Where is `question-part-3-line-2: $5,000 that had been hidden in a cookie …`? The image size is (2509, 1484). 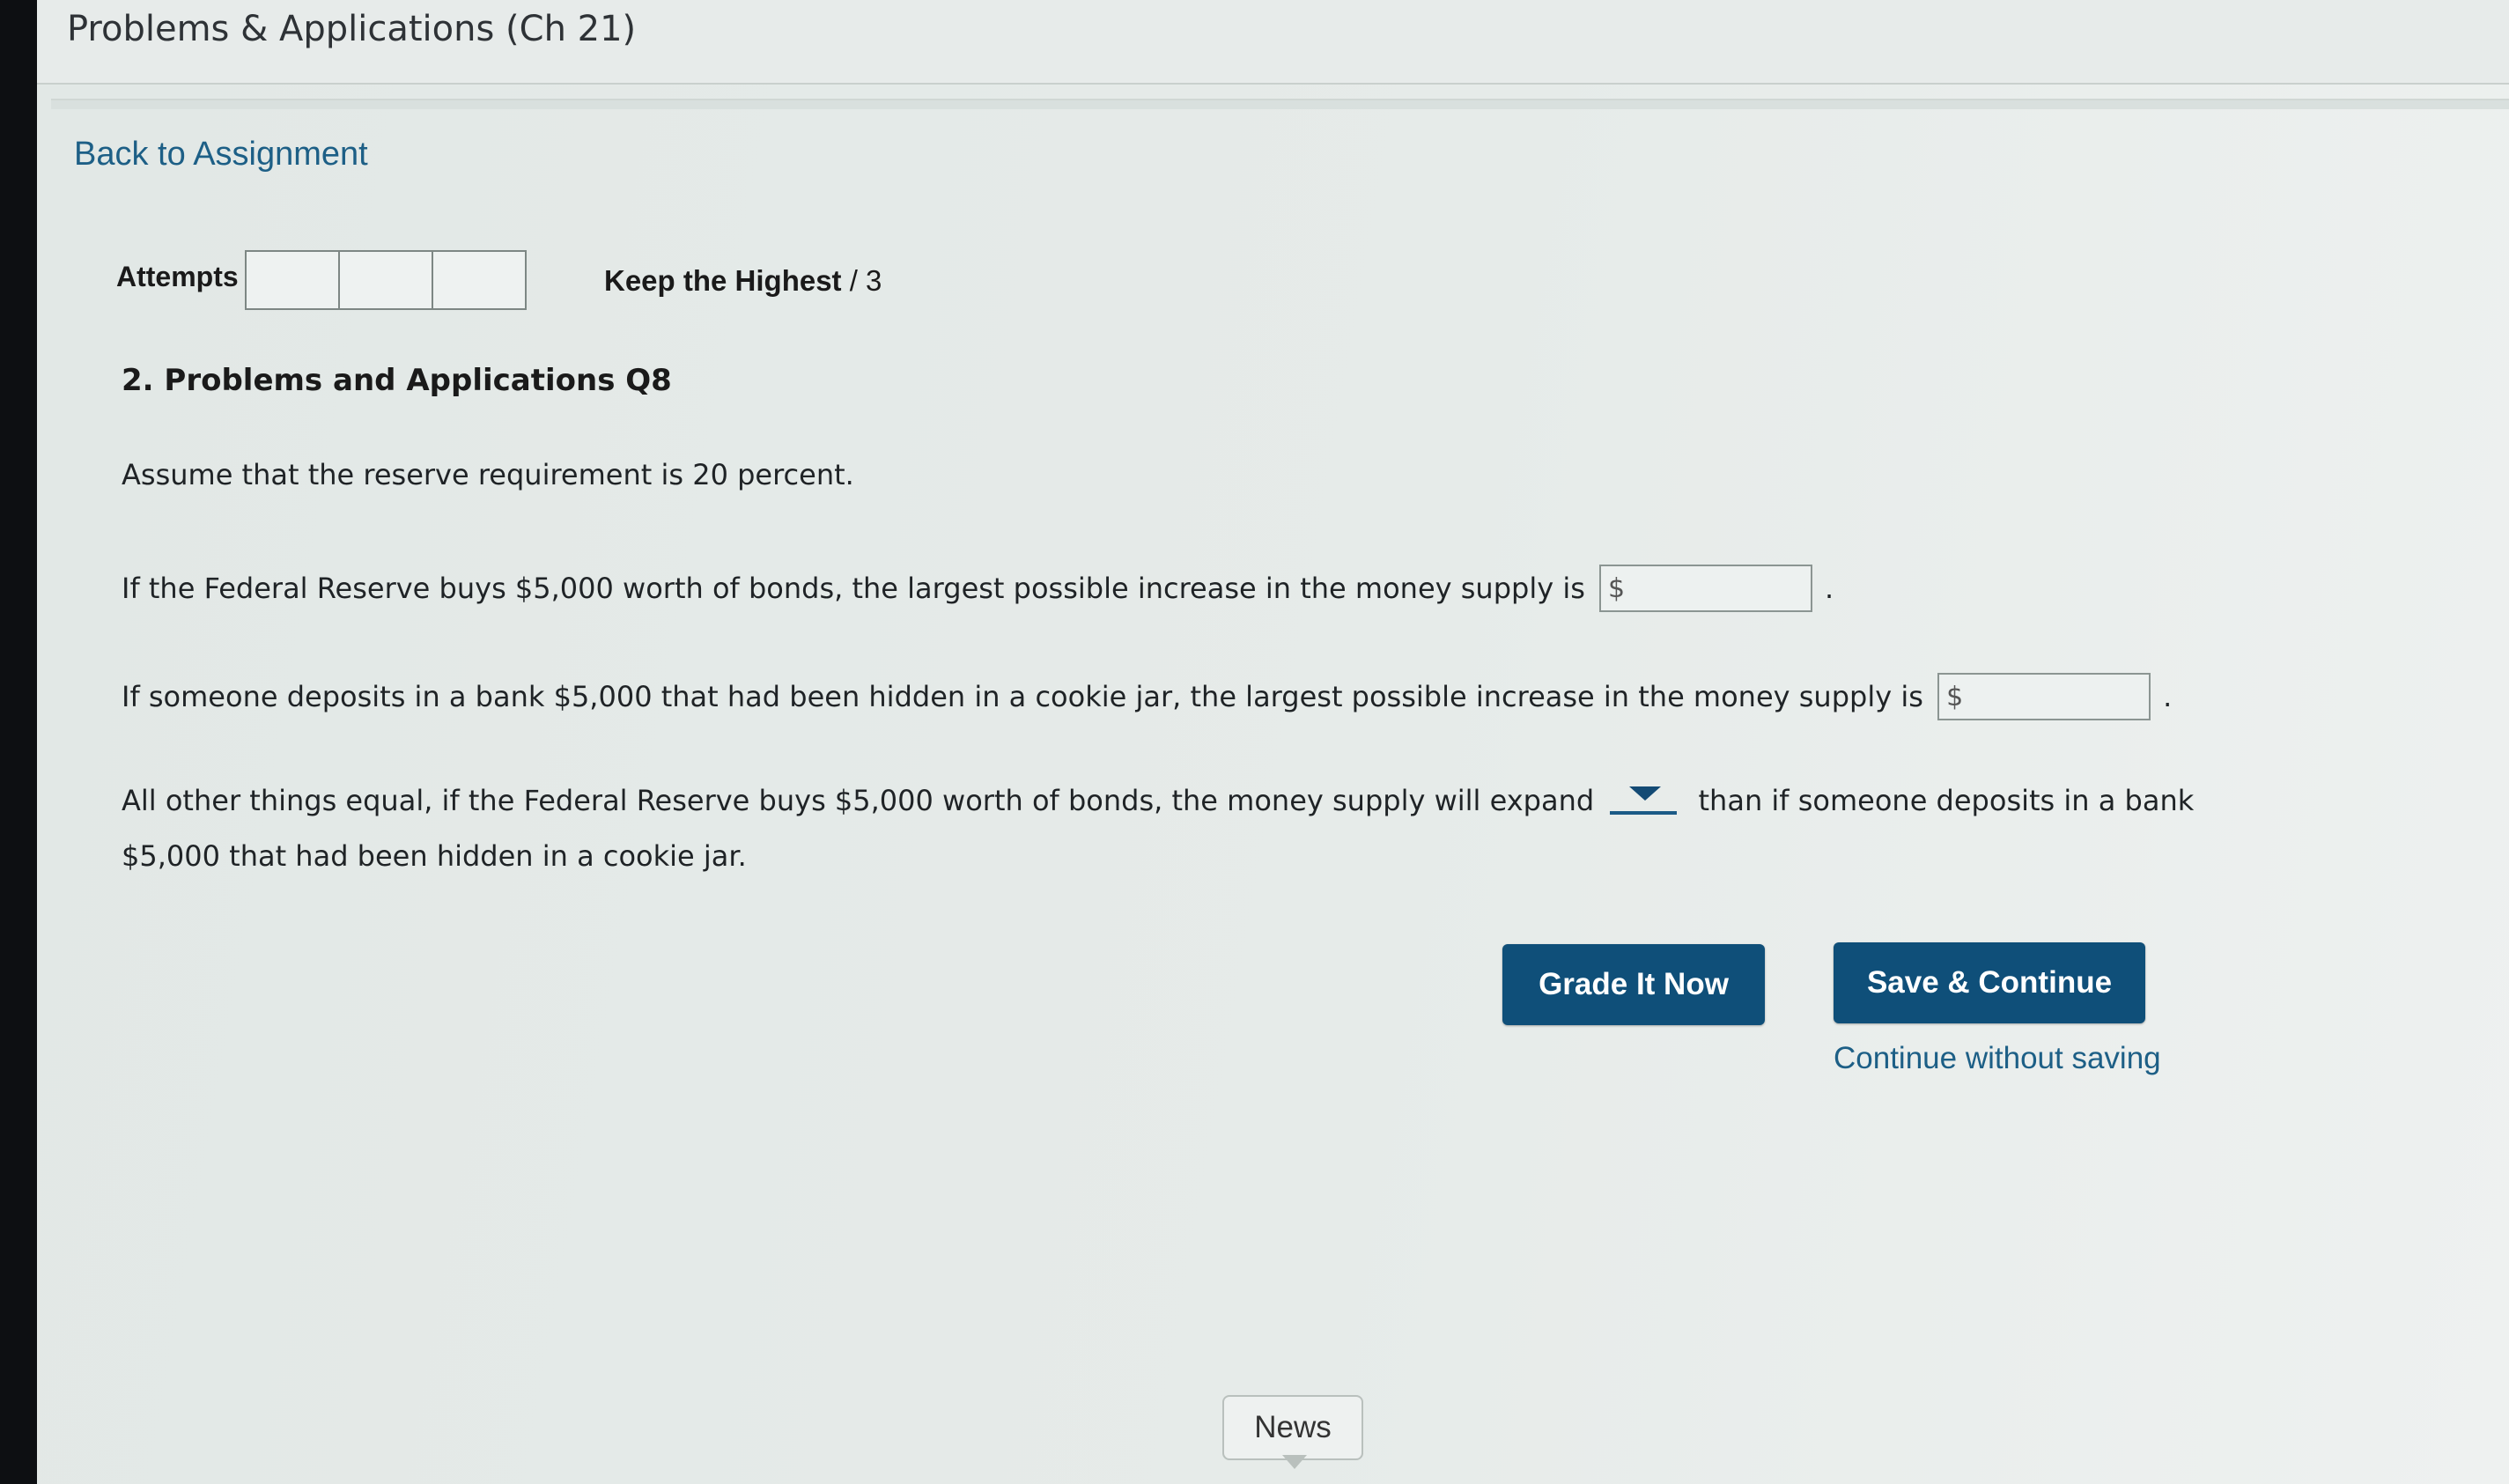 question-part-3-line-2: $5,000 that had been hidden in a cookie … is located at coordinates (434, 856).